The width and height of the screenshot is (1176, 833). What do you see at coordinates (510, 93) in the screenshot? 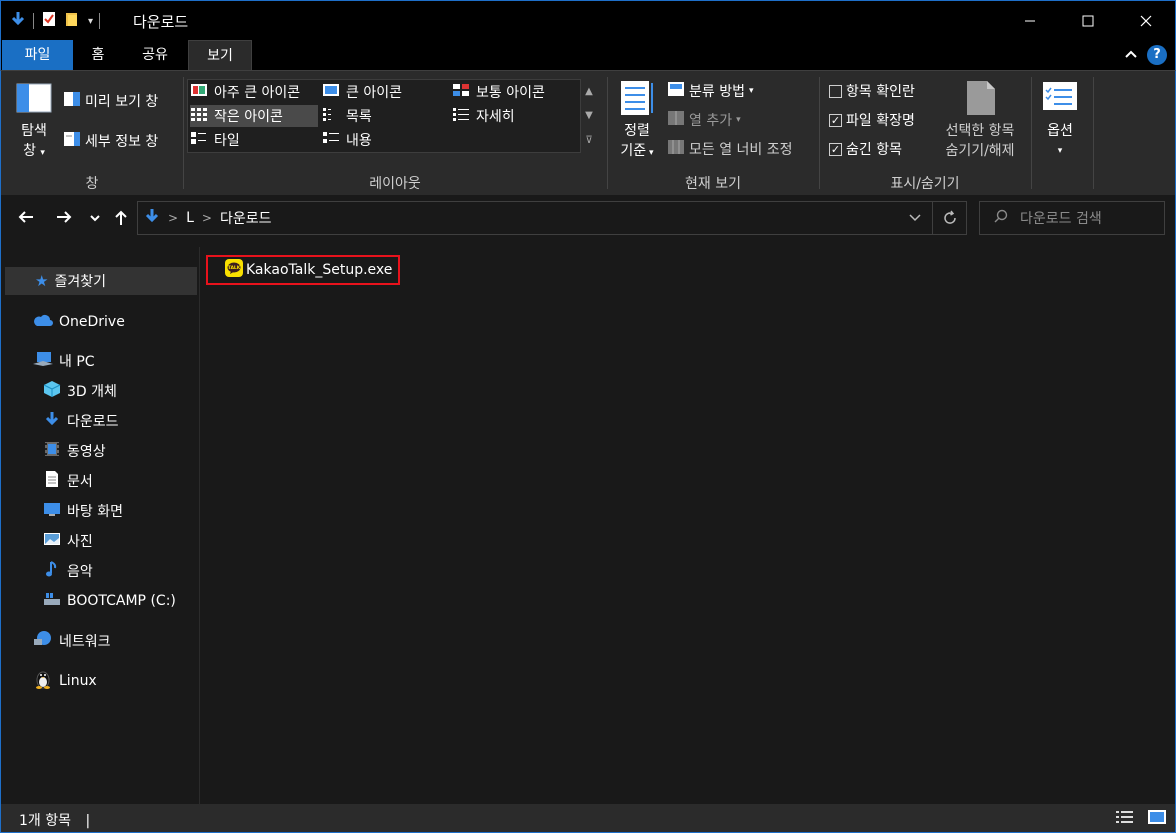
I see `medium-icons-label: 보통 아이콘` at bounding box center [510, 93].